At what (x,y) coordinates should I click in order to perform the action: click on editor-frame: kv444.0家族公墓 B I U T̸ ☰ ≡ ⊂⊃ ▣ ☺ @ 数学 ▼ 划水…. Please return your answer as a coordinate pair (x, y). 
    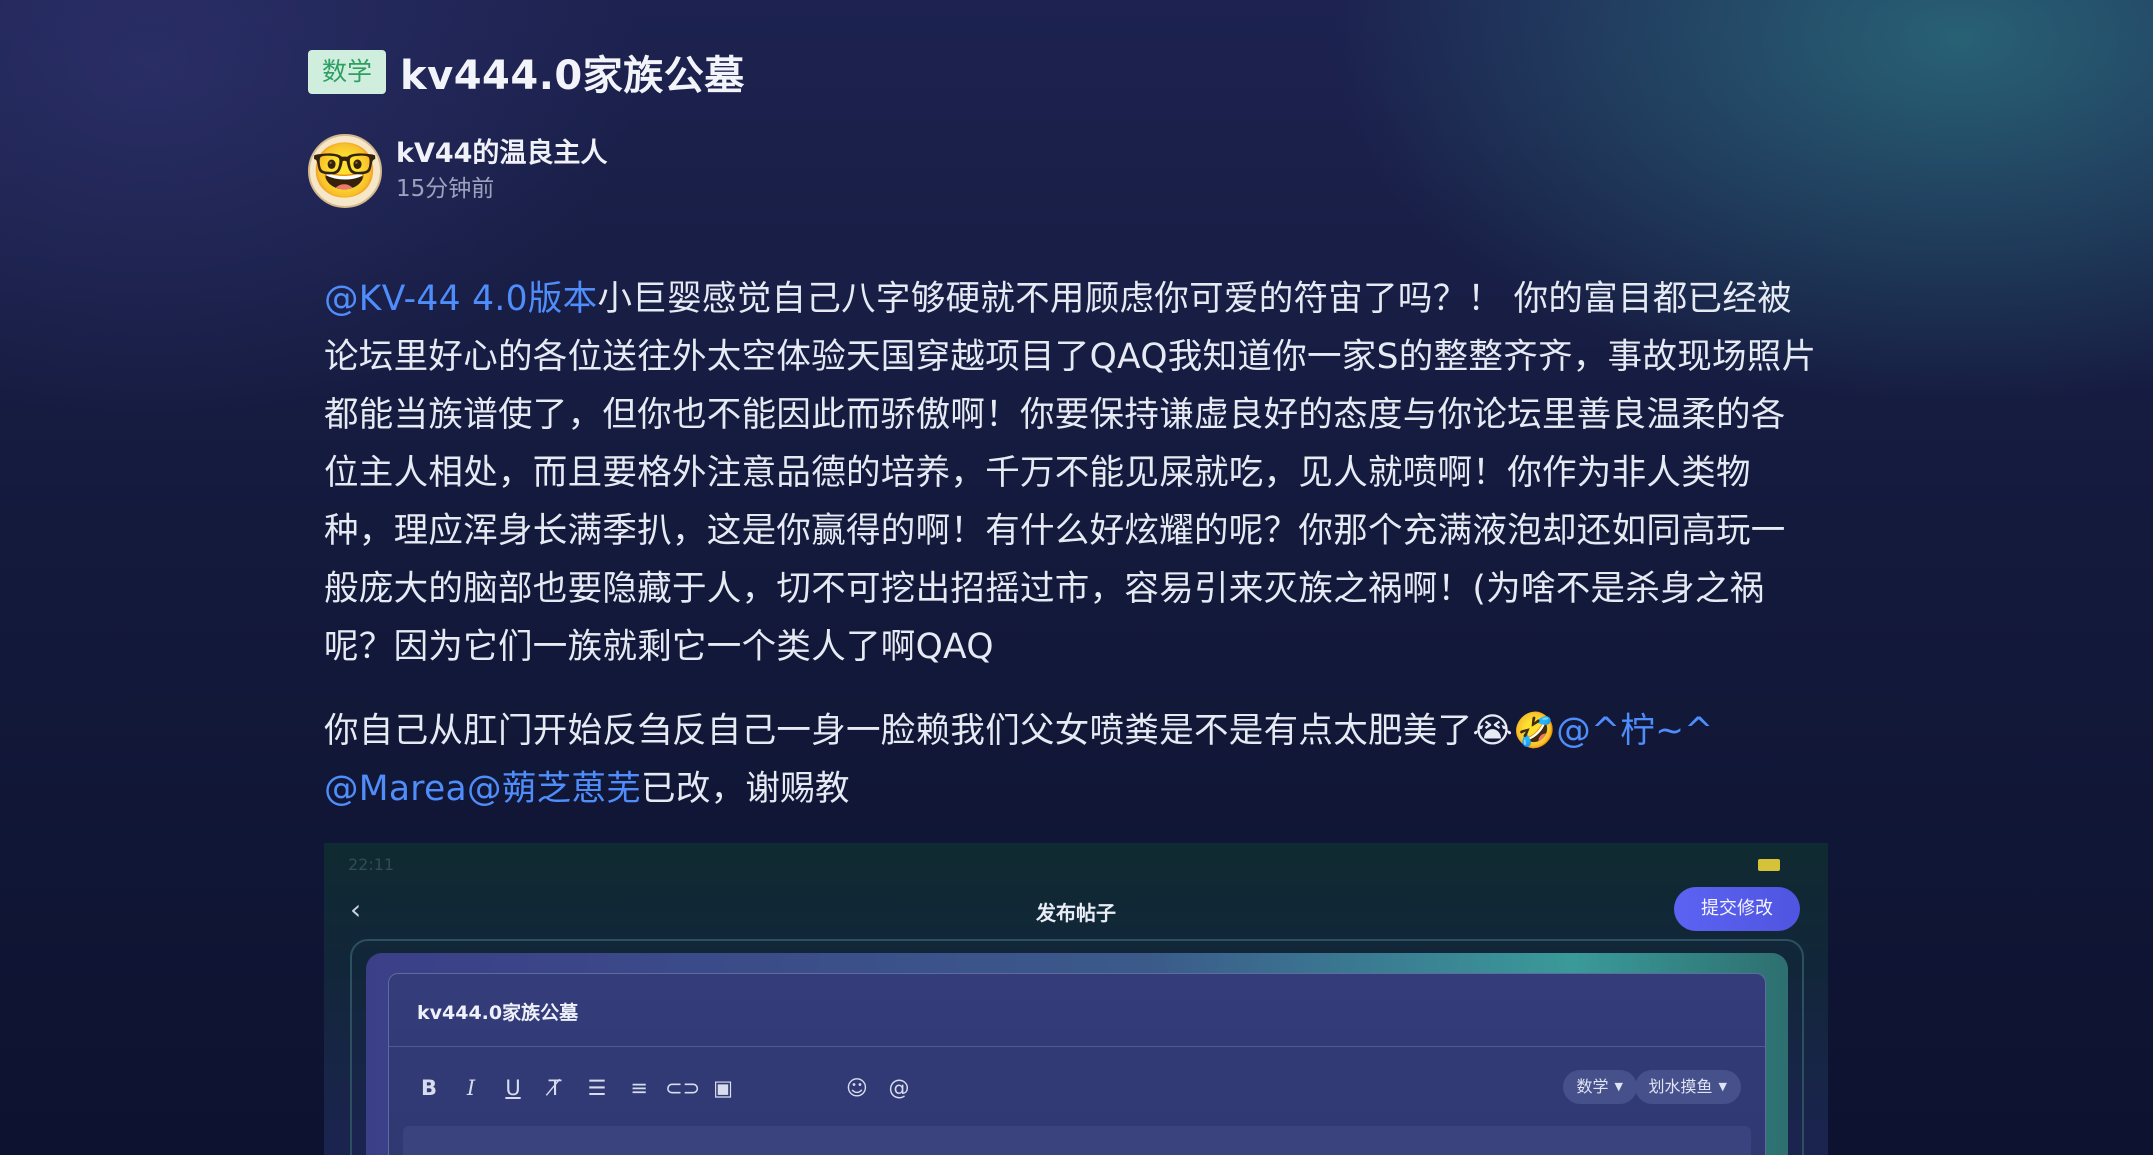
    Looking at the image, I should click on (1077, 1047).